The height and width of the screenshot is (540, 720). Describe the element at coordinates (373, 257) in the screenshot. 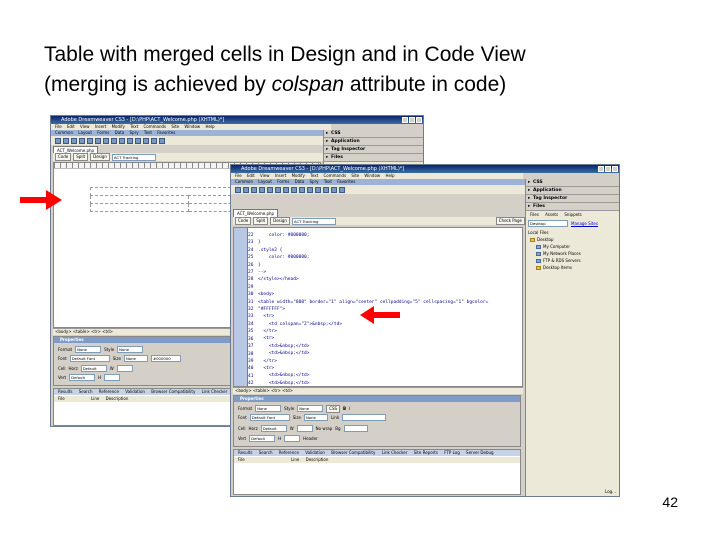

I see `code-line: color: #000000;` at that location.